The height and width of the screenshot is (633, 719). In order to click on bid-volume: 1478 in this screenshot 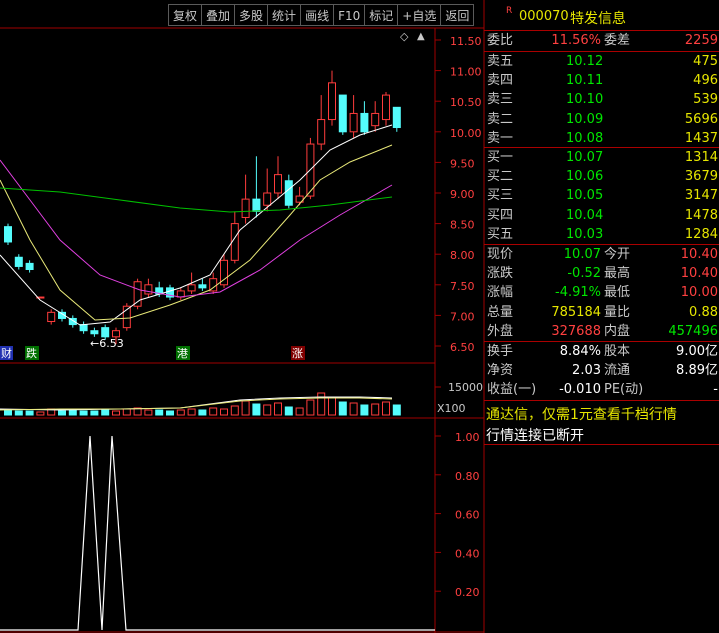, I will do `click(701, 215)`.